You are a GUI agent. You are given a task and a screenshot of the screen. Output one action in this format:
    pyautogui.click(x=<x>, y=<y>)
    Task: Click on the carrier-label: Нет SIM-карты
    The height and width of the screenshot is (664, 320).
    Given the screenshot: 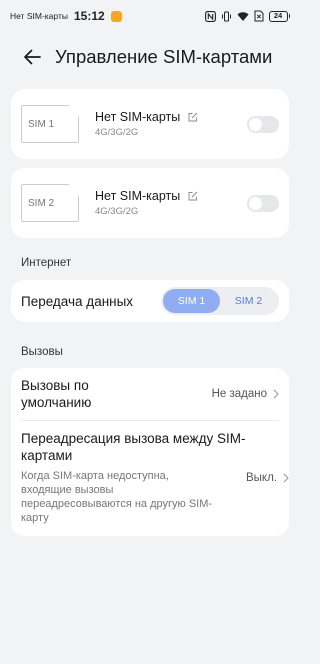 What is the action you would take?
    pyautogui.click(x=39, y=16)
    